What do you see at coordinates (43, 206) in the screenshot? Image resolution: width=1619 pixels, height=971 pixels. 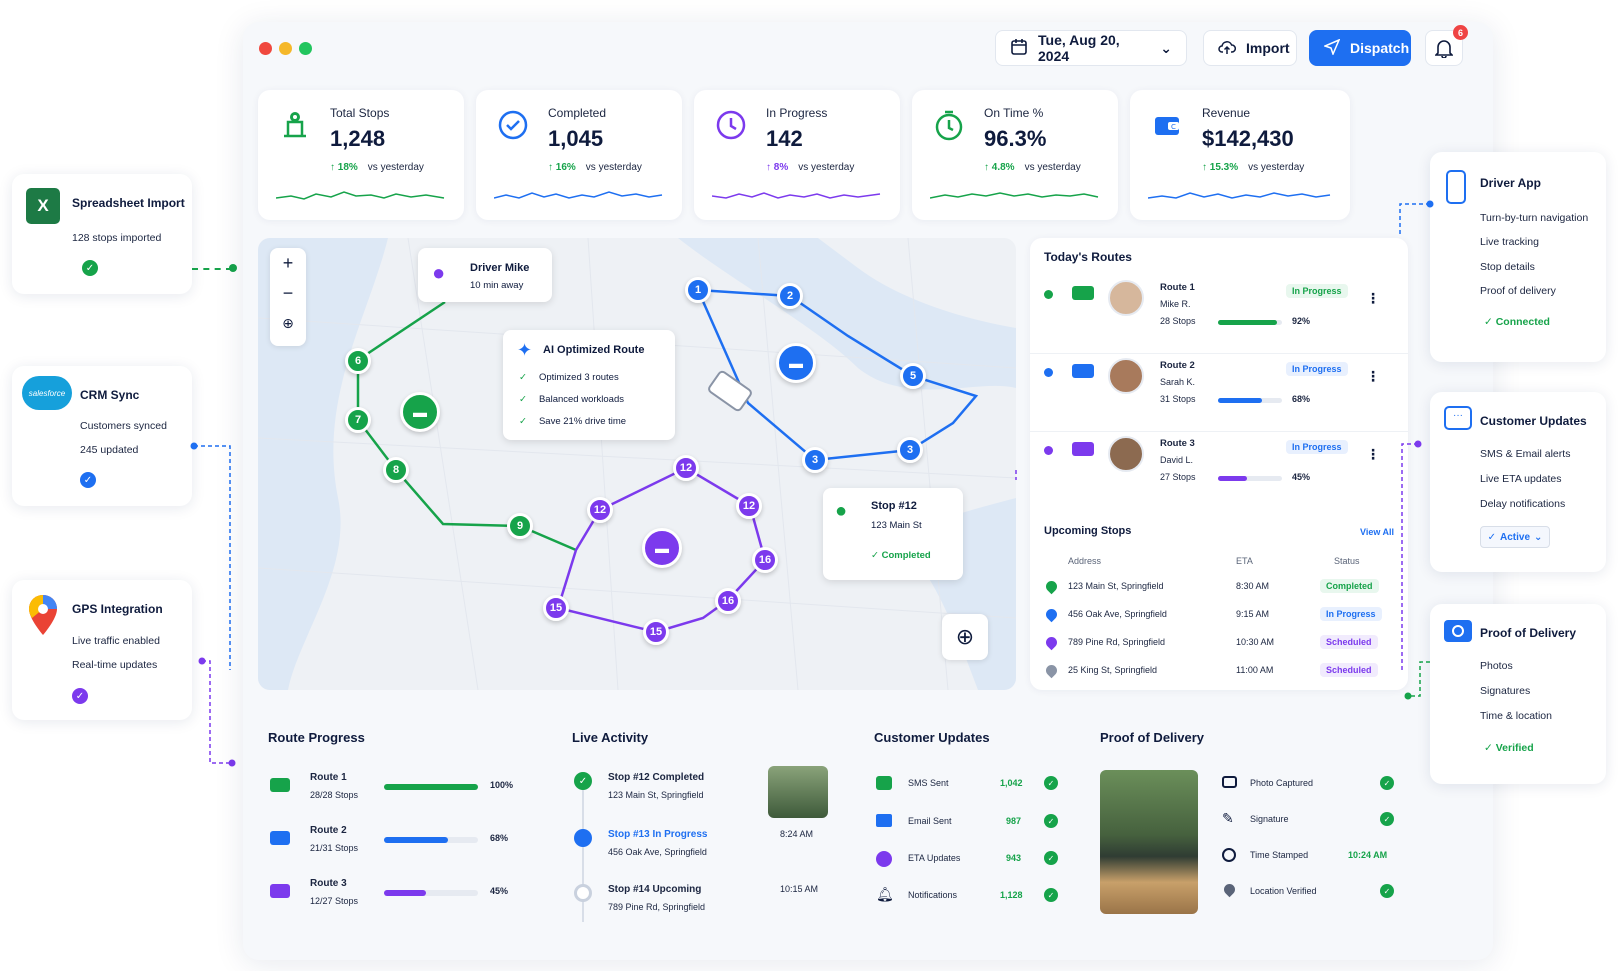 I see `excel-icon: X` at bounding box center [43, 206].